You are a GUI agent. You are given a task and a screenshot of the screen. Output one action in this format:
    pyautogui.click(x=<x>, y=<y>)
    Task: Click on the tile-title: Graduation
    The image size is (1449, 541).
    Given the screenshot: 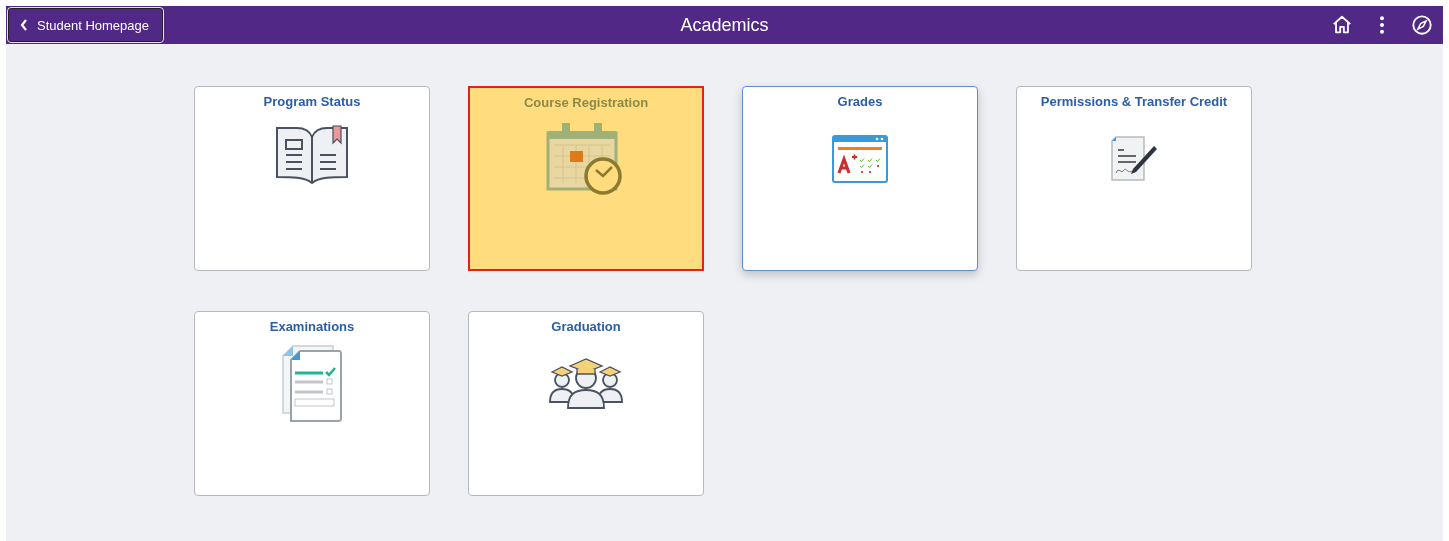 What is the action you would take?
    pyautogui.click(x=586, y=326)
    